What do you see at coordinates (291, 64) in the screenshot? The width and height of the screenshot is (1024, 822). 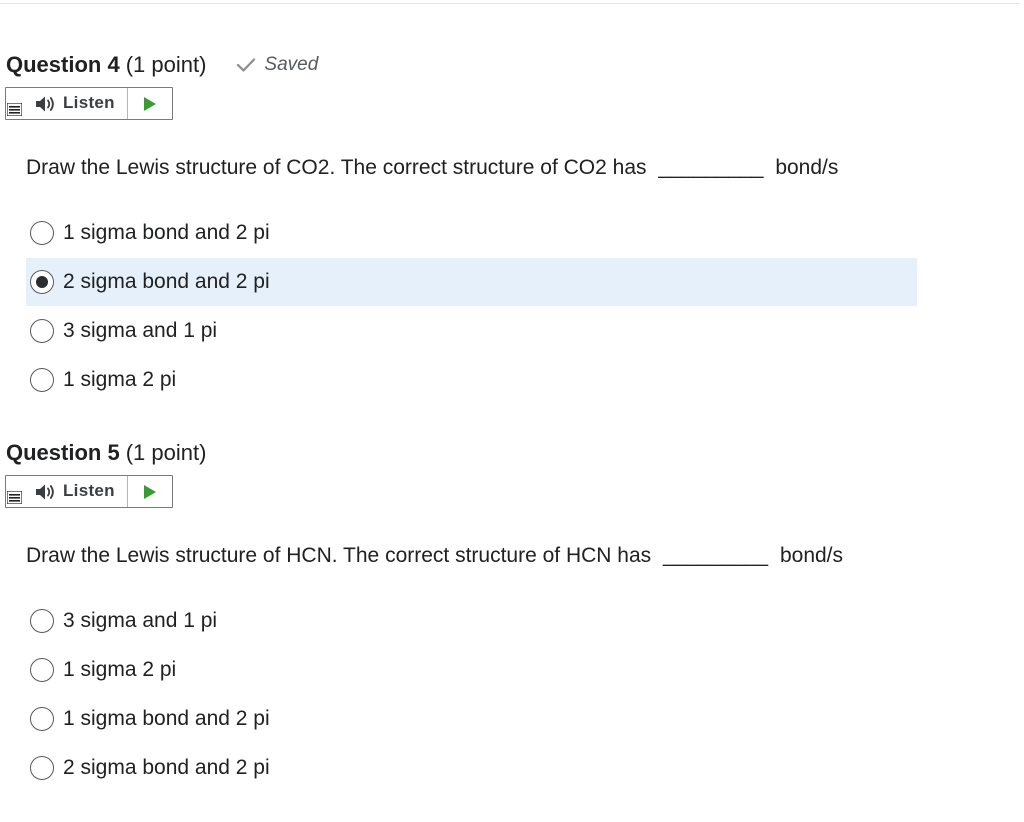 I see `saved-label: Saved` at bounding box center [291, 64].